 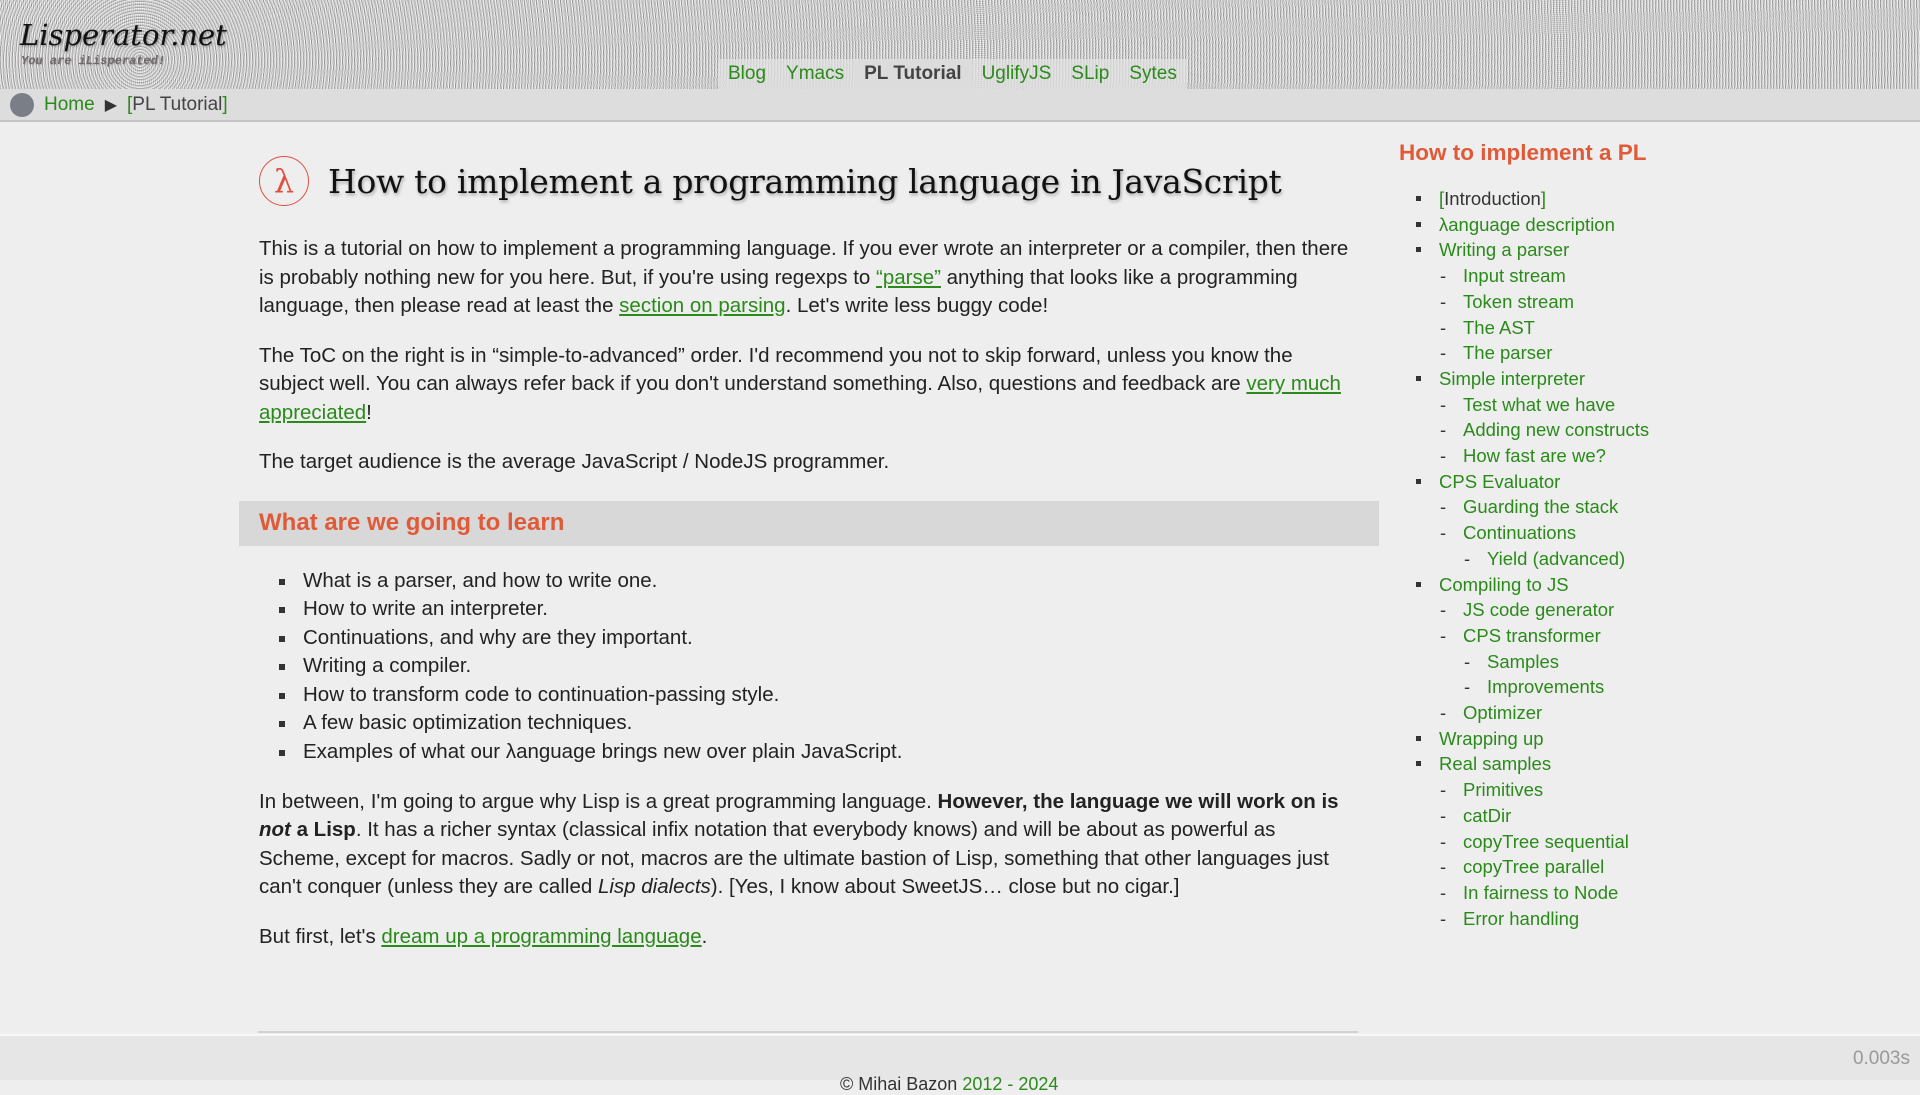 What do you see at coordinates (1545, 686) in the screenshot?
I see `toc-link: Improvements` at bounding box center [1545, 686].